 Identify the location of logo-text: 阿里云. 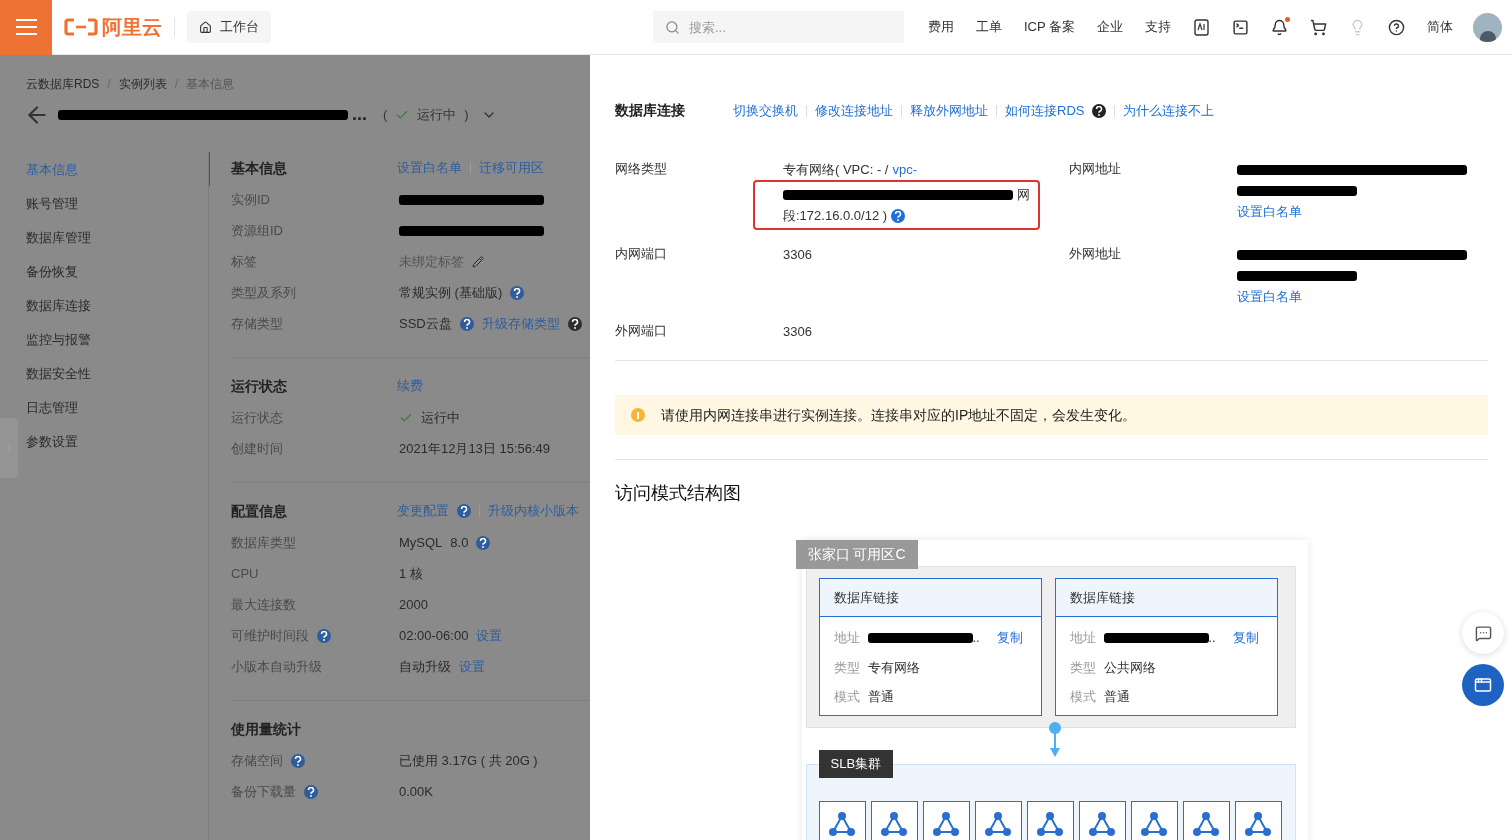
(132, 27).